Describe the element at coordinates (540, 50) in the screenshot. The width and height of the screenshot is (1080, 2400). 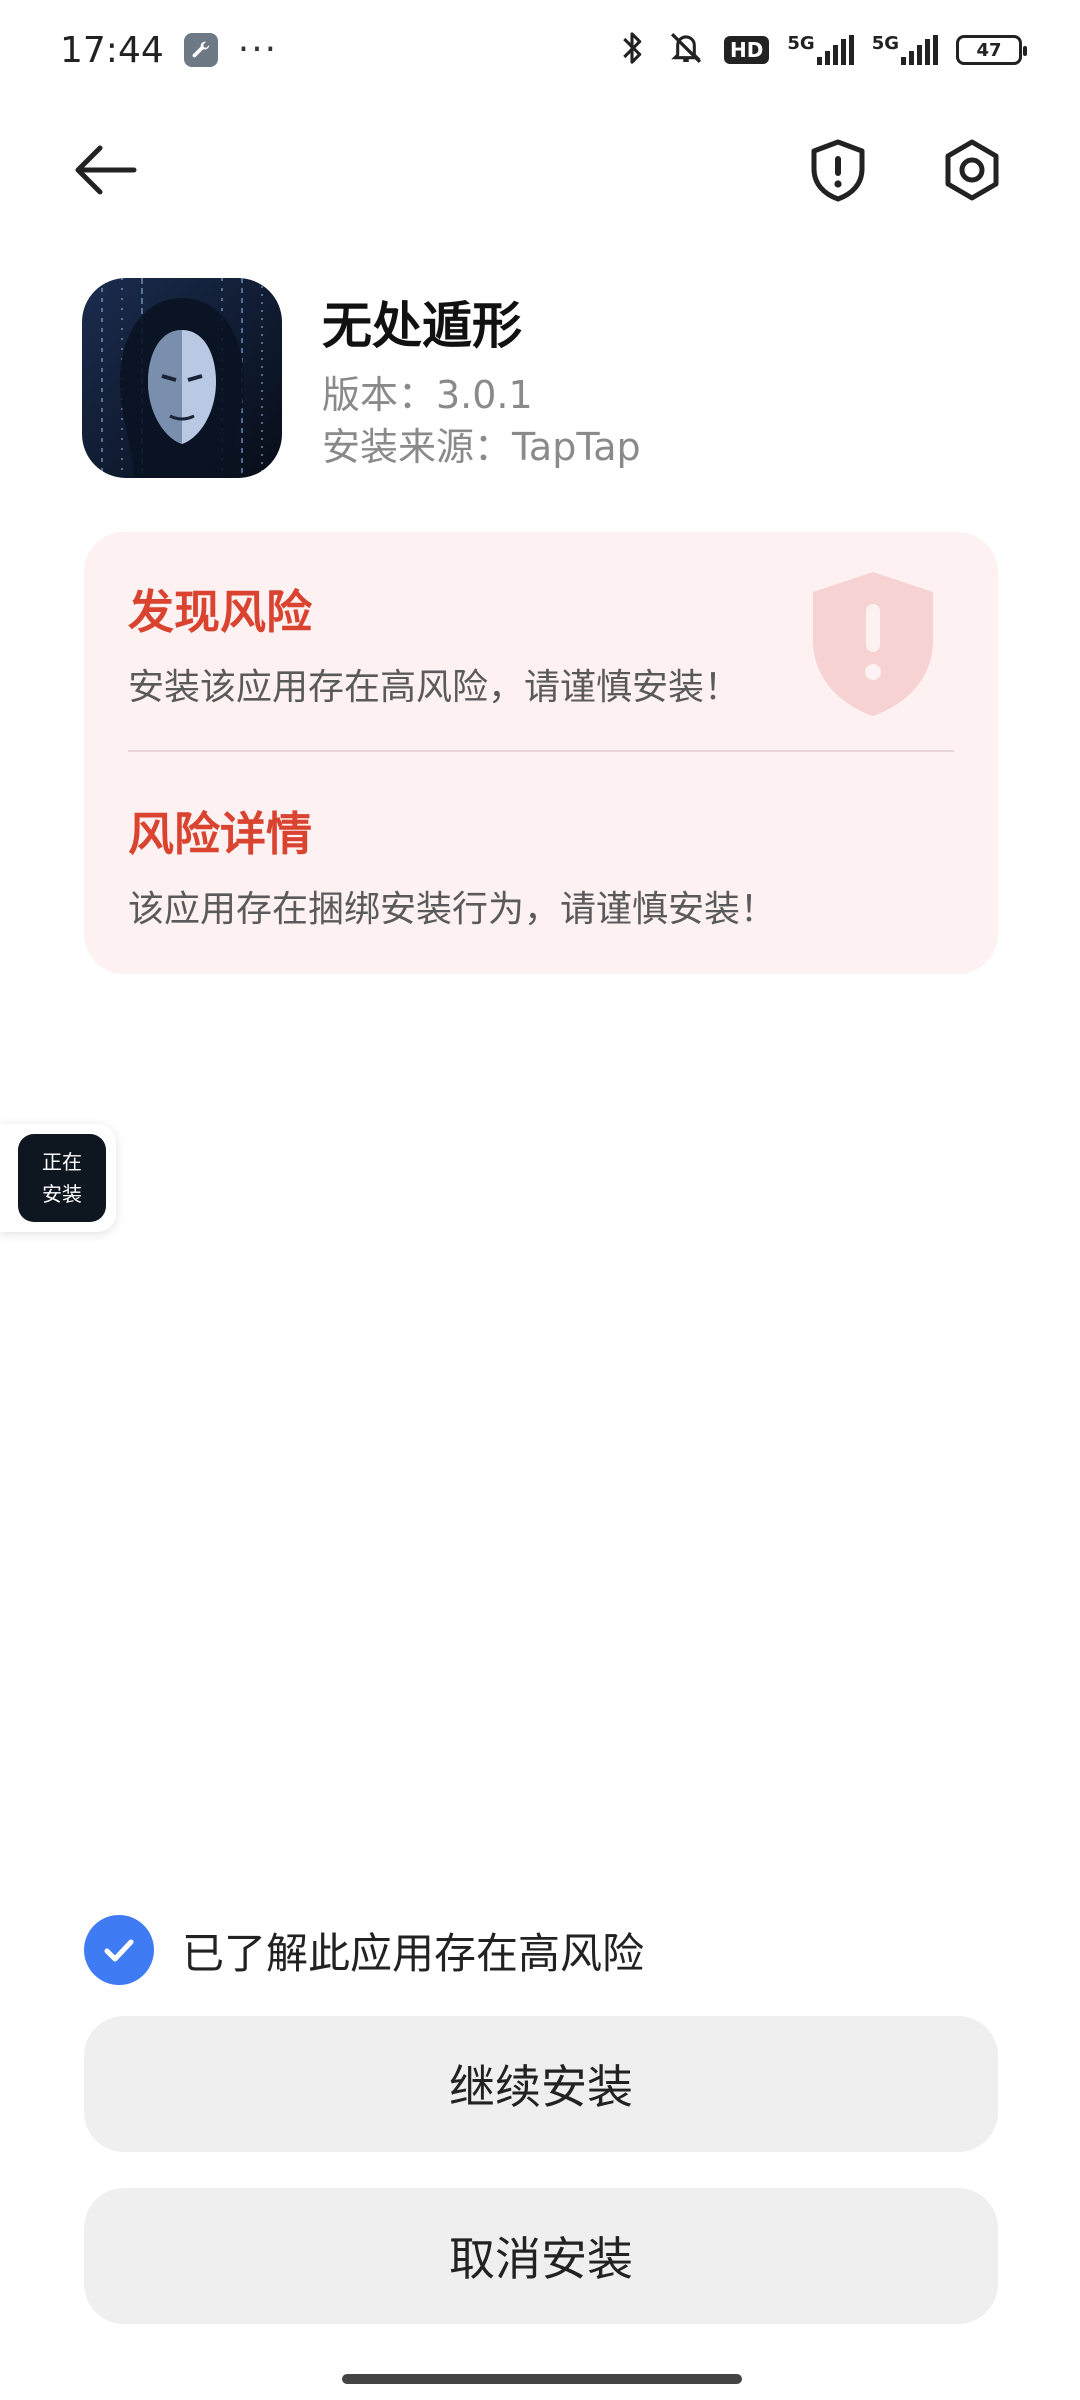
I see `status-bar: 17:44 ··· HD 5G 5G 47` at that location.